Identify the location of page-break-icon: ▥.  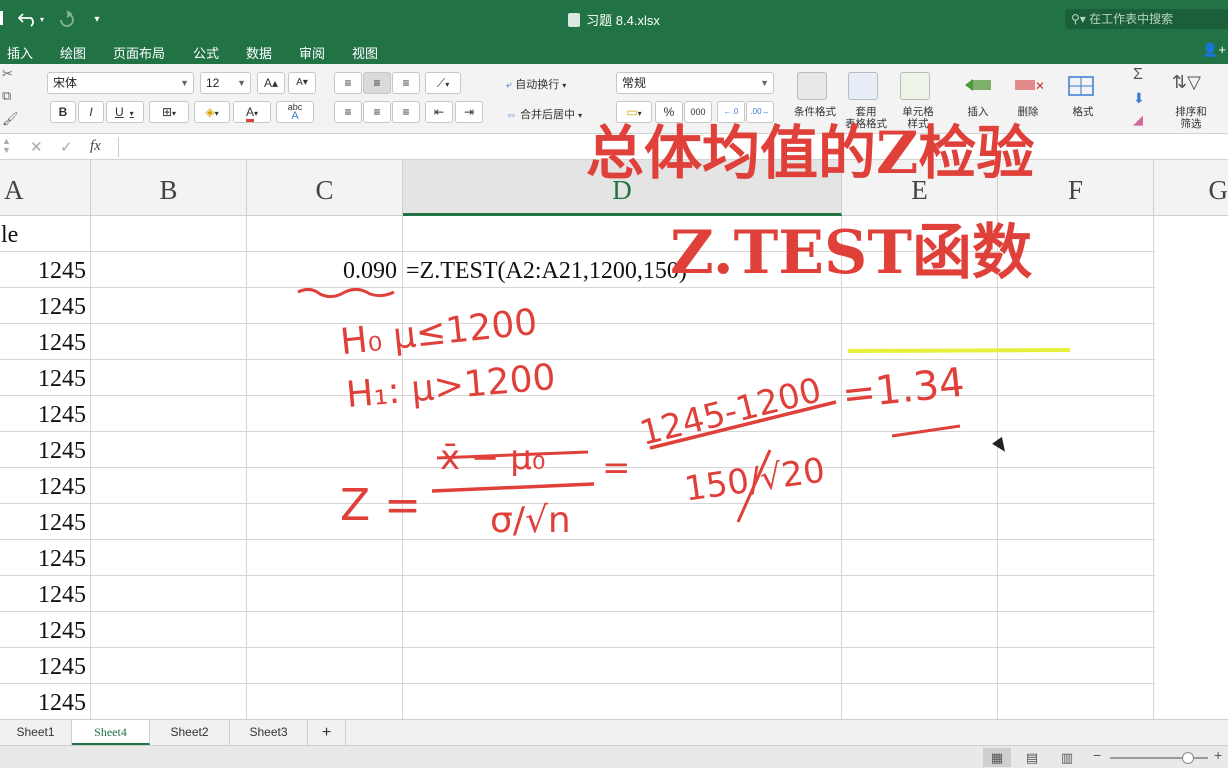
(1067, 757).